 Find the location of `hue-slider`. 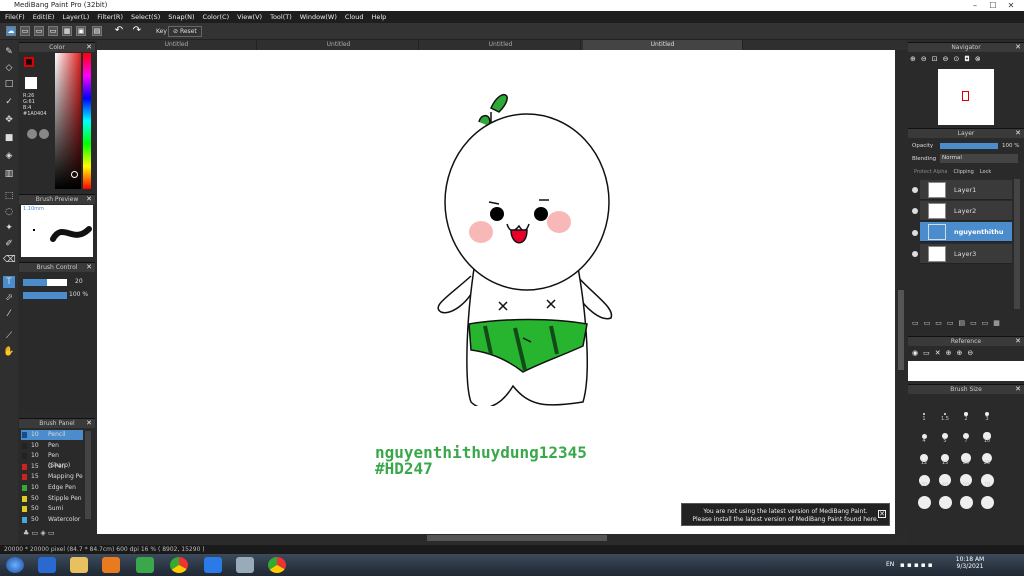

hue-slider is located at coordinates (87, 121).